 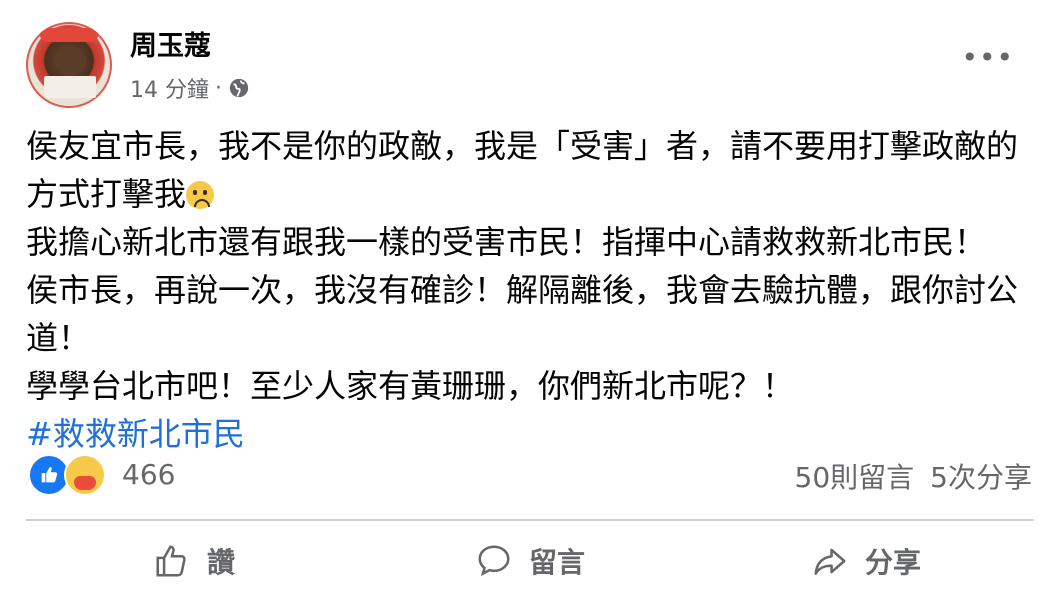 I want to click on post-paragraph: 侯市長，再說一次，我沒有確診！解隔離後，我會去驗抗體，跟你討公道！, so click(x=522, y=314).